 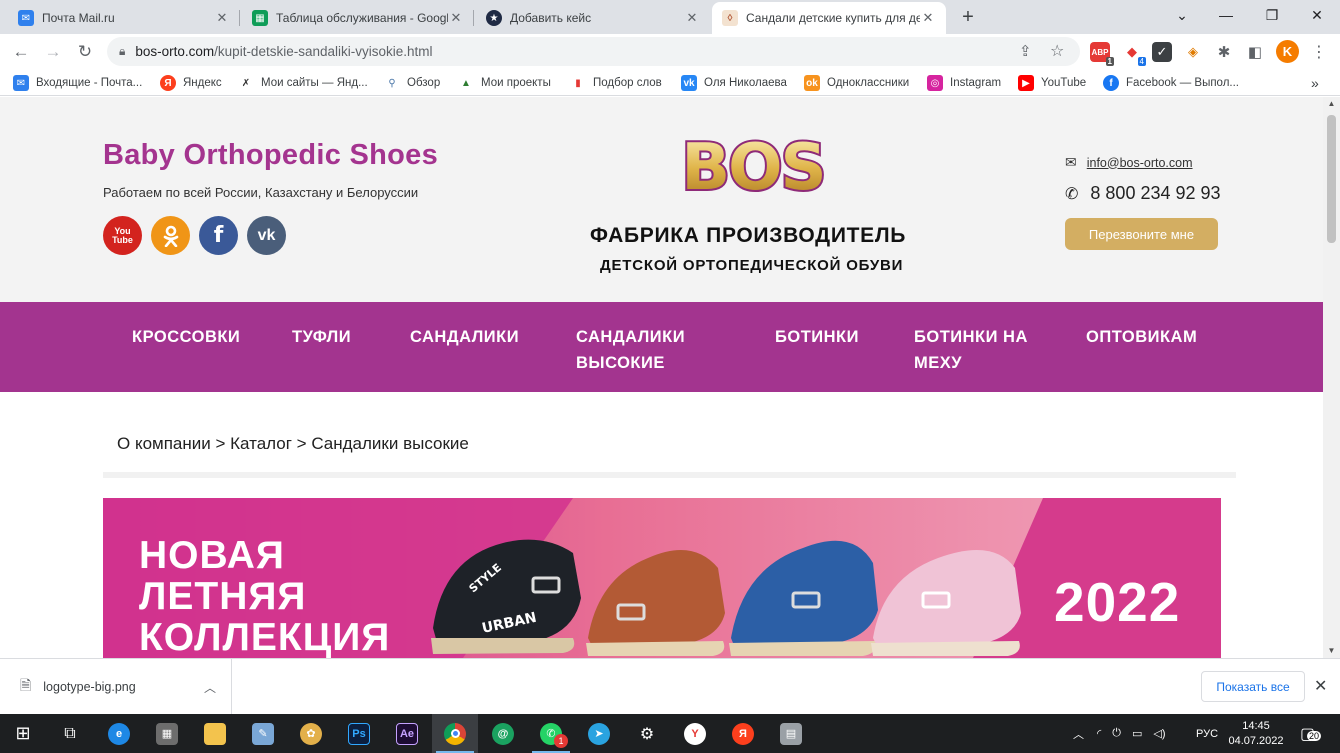 What do you see at coordinates (261, 443) in the screenshot?
I see `breadcrumb-catalog: Каталог` at bounding box center [261, 443].